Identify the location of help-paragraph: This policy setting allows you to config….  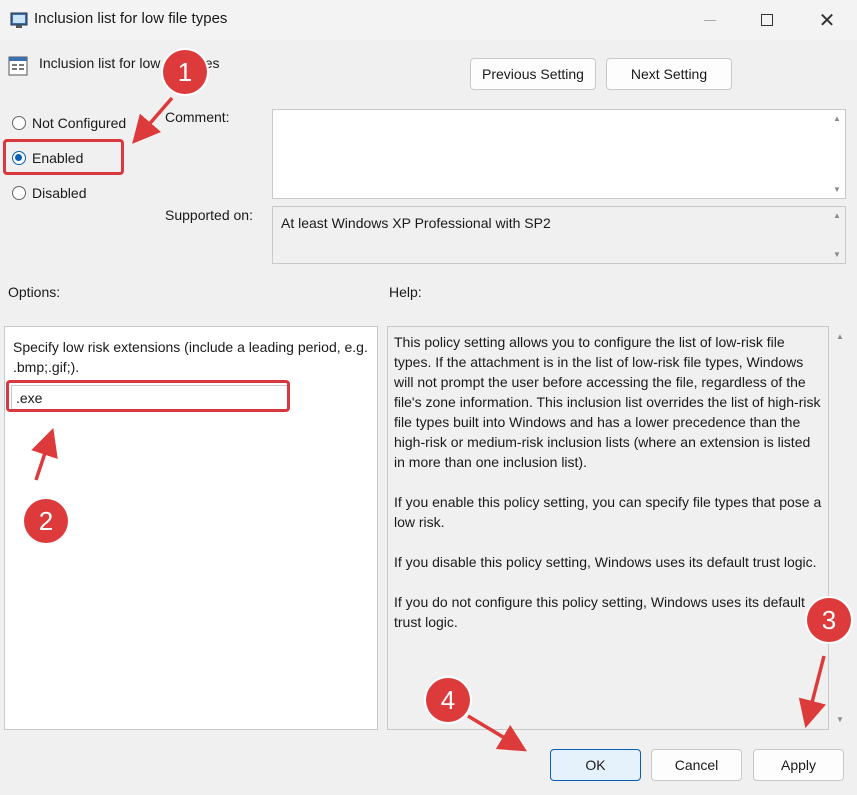
(607, 402).